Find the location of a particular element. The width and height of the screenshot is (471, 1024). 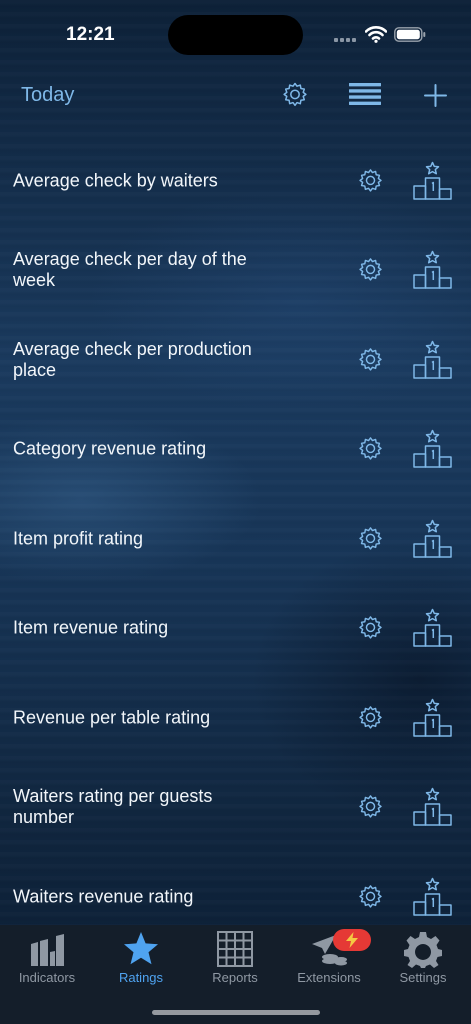

list-item: Average check per production place is located at coordinates (235, 360).